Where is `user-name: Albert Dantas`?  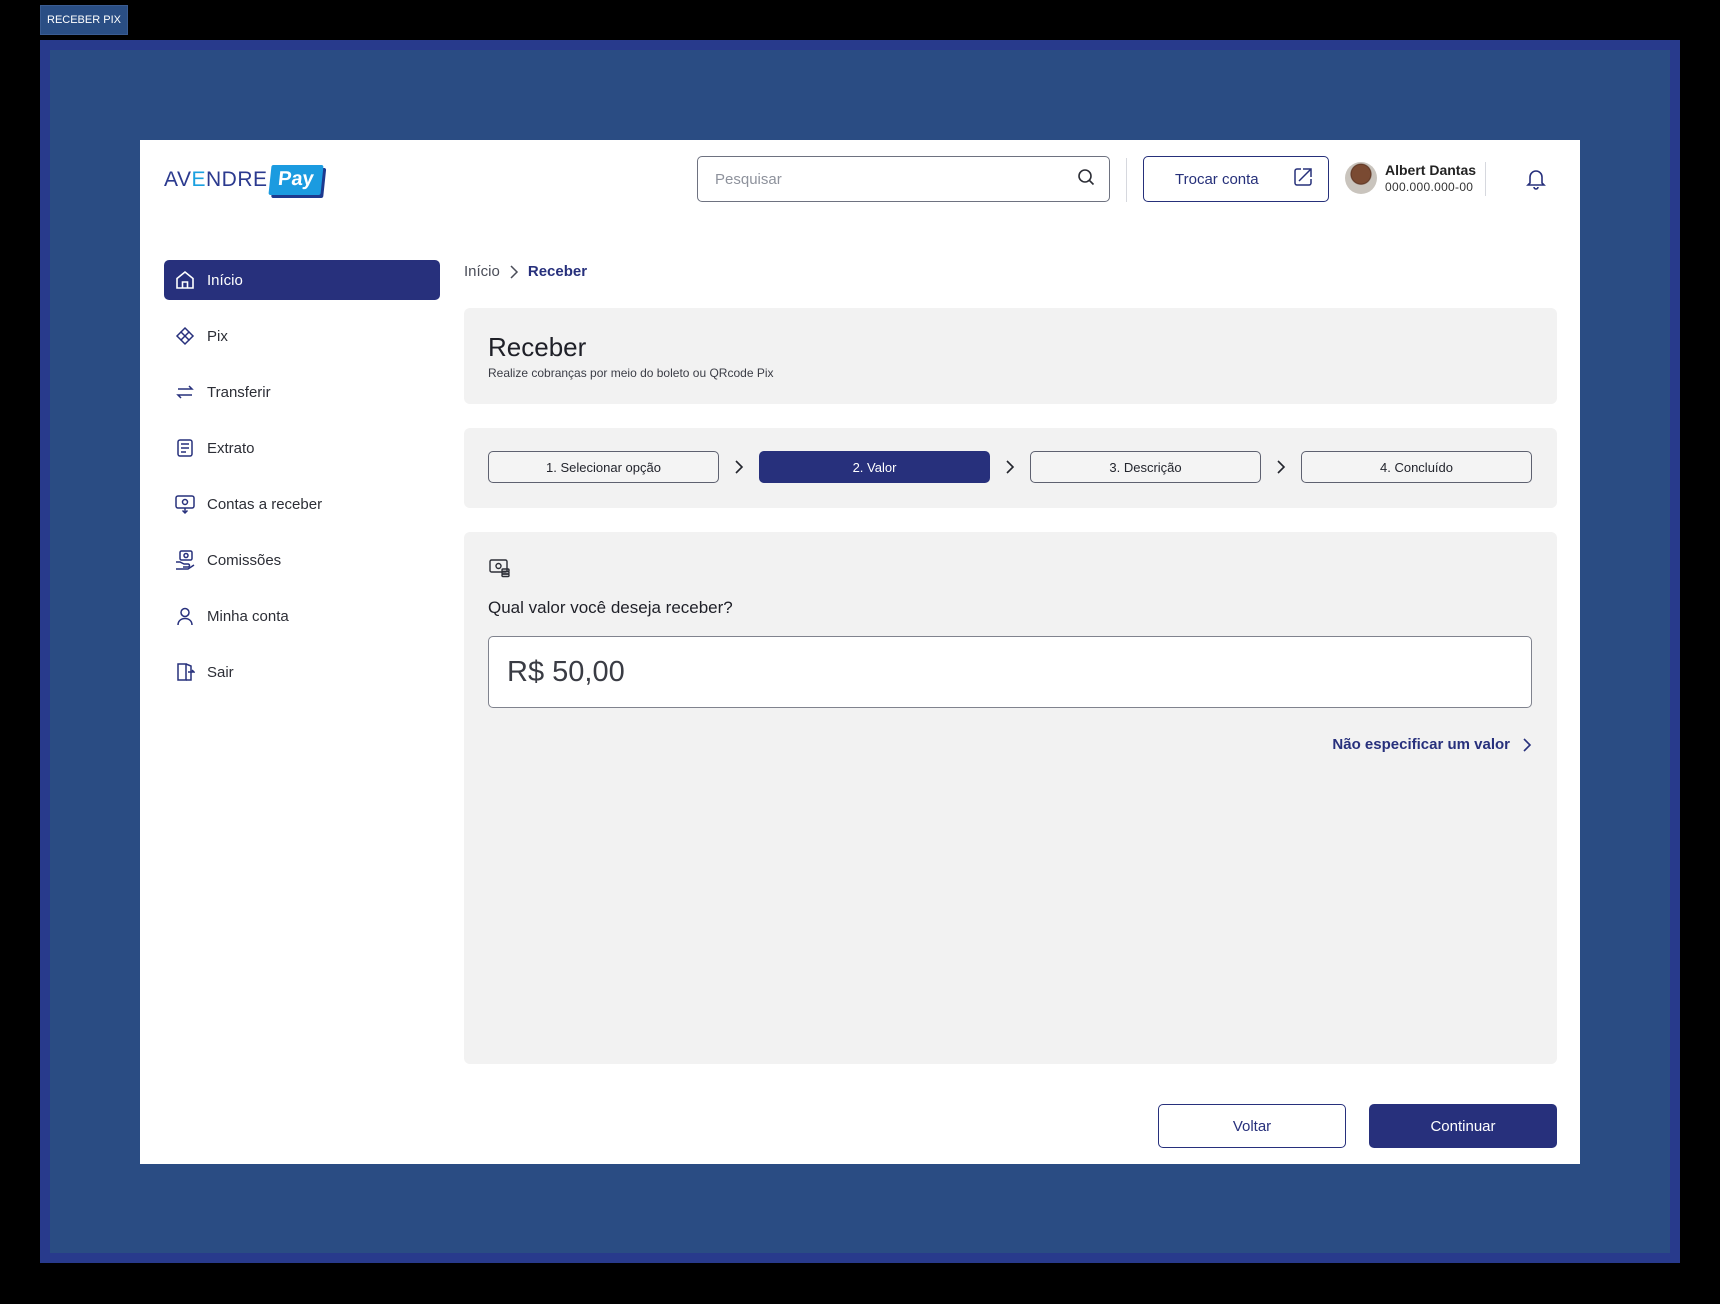 user-name: Albert Dantas is located at coordinates (1431, 170).